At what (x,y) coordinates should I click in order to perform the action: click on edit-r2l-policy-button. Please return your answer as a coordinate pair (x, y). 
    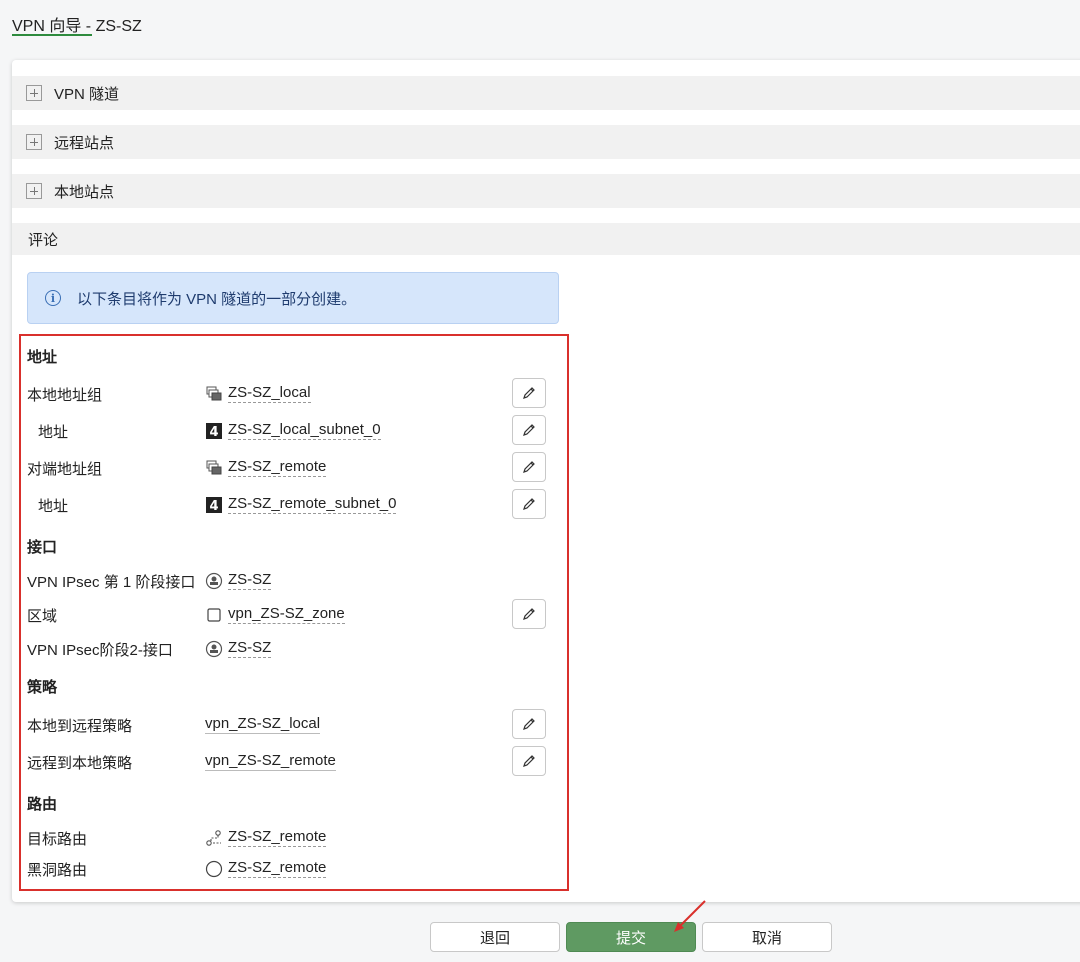
    Looking at the image, I should click on (529, 761).